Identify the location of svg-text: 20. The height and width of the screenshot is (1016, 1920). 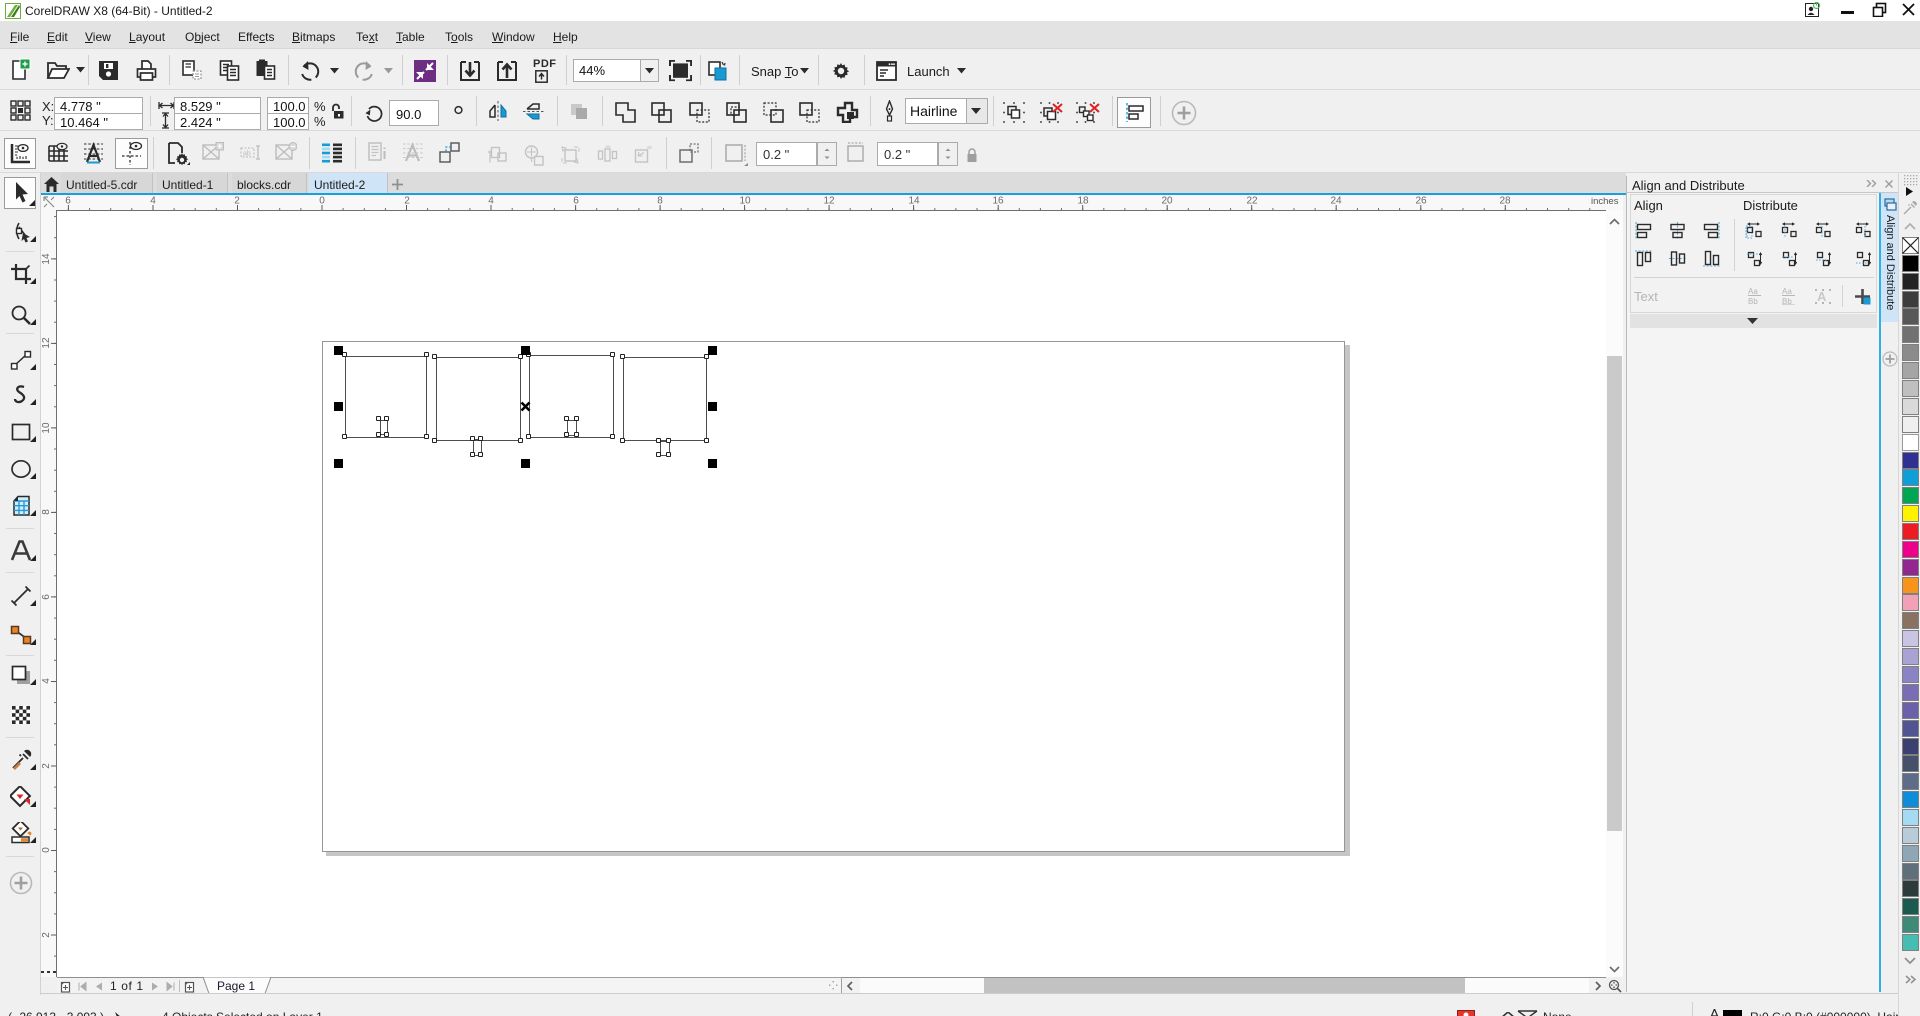
(1167, 201).